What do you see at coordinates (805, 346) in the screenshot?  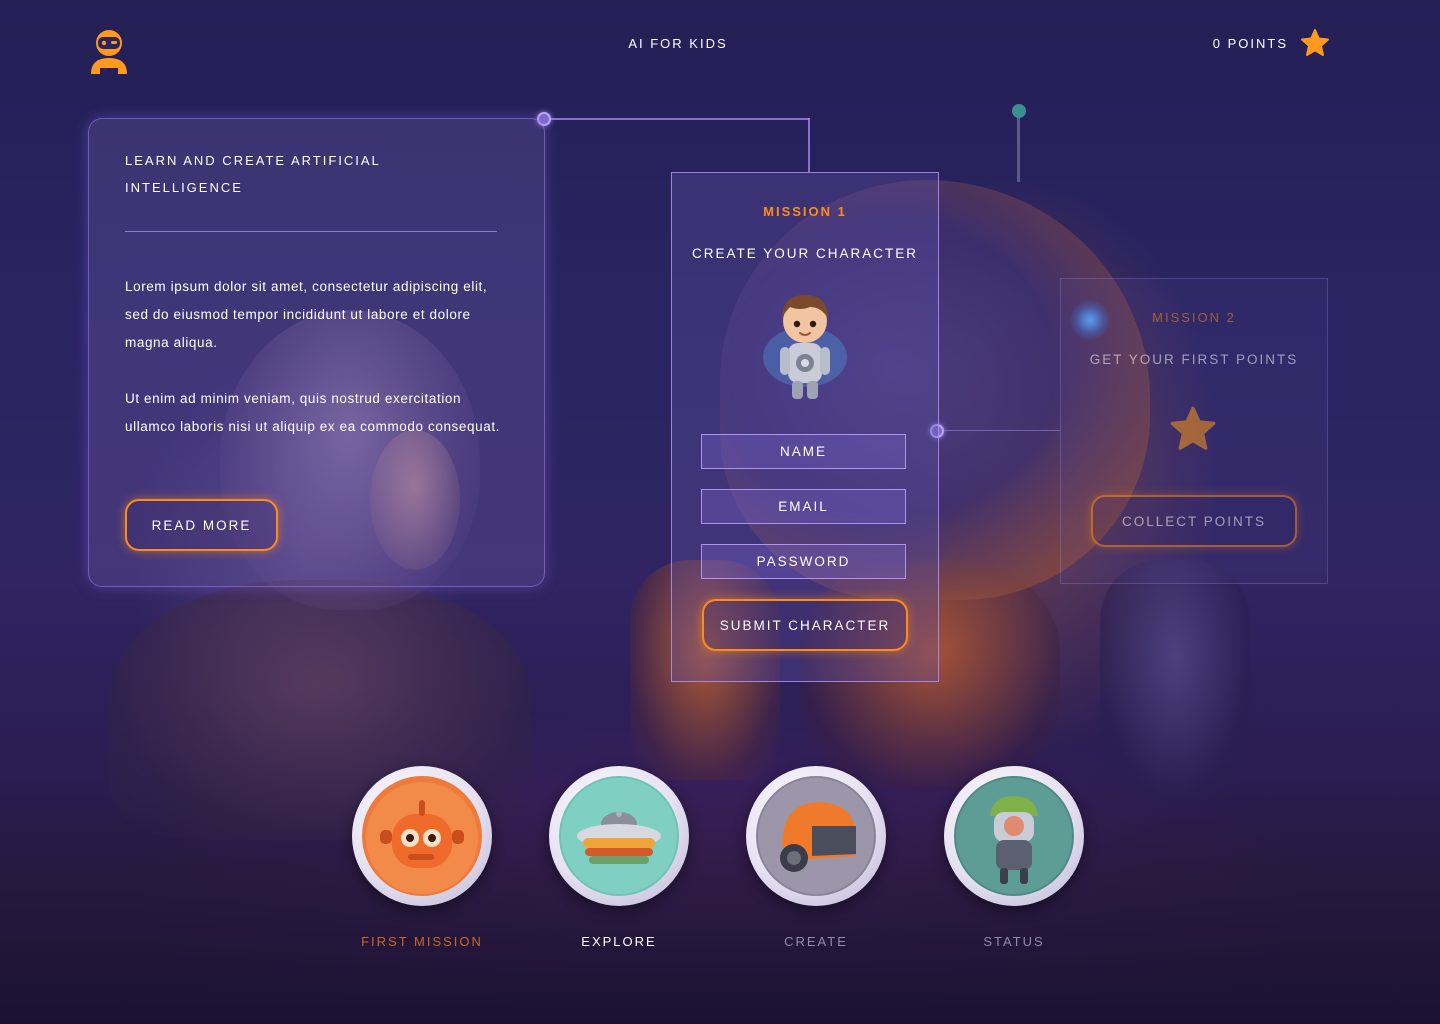 I see `character-avatar-icon` at bounding box center [805, 346].